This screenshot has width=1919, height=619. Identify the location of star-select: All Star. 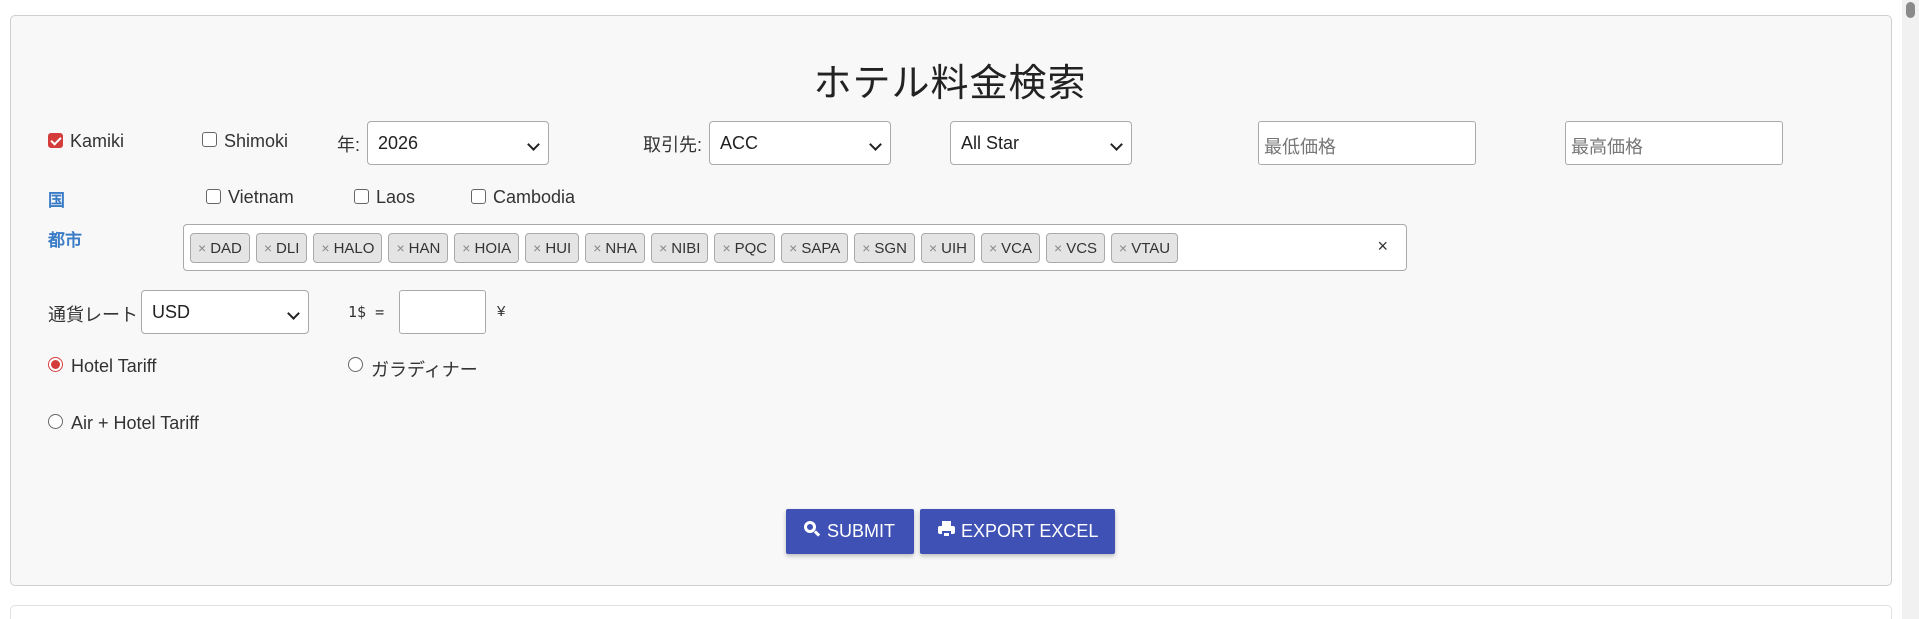
(1041, 143).